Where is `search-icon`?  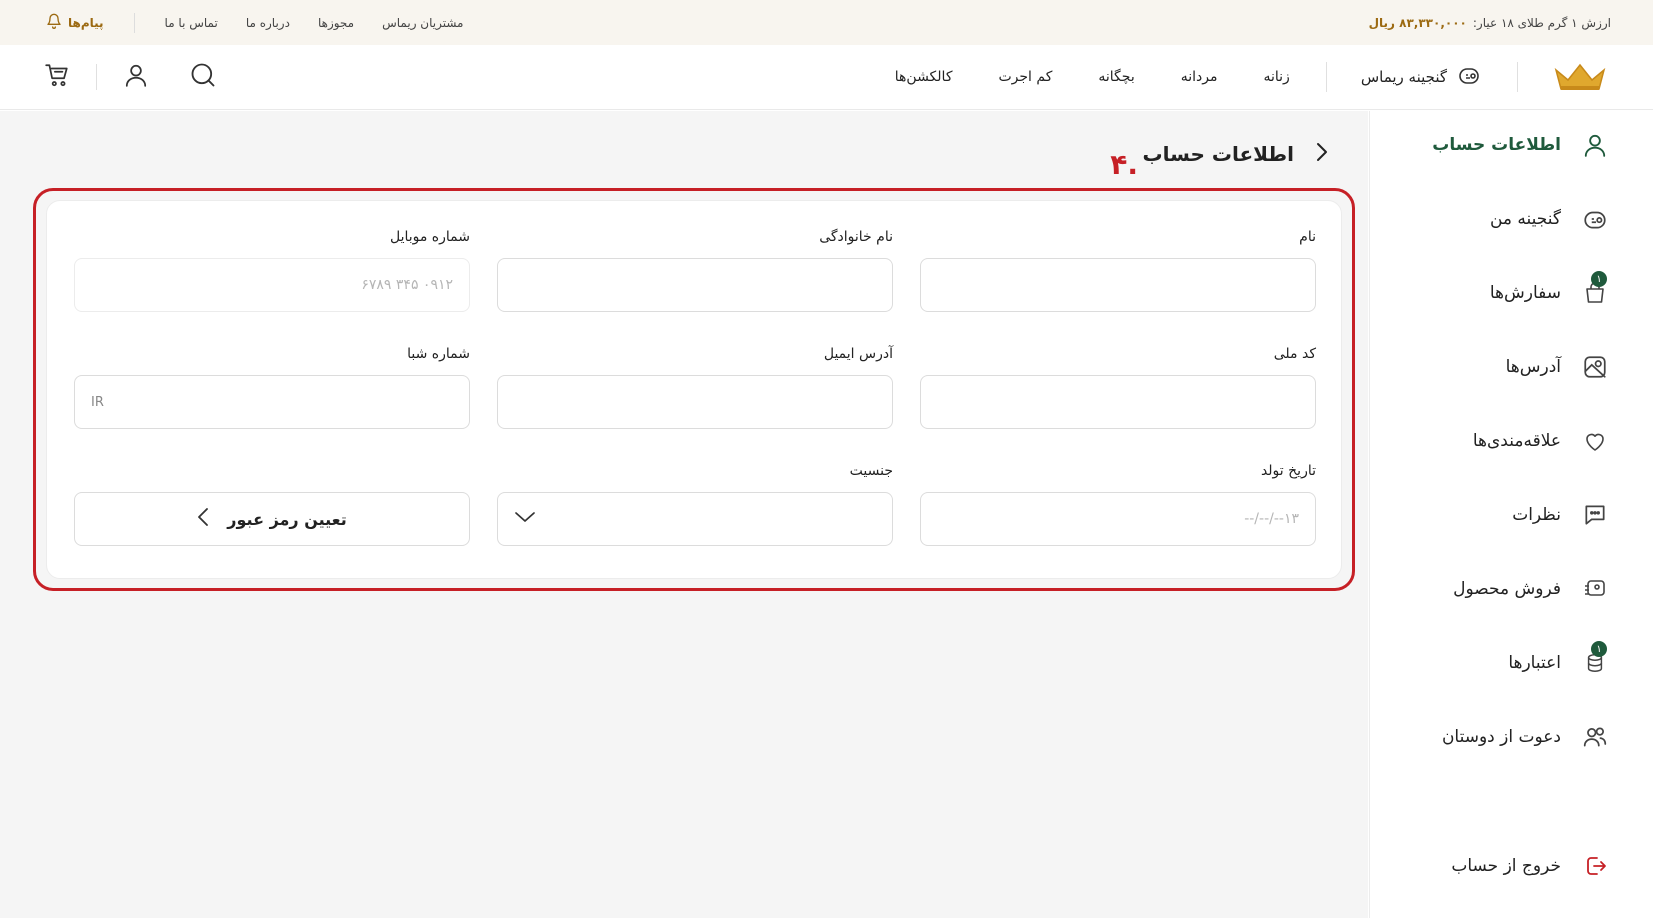
search-icon is located at coordinates (203, 77).